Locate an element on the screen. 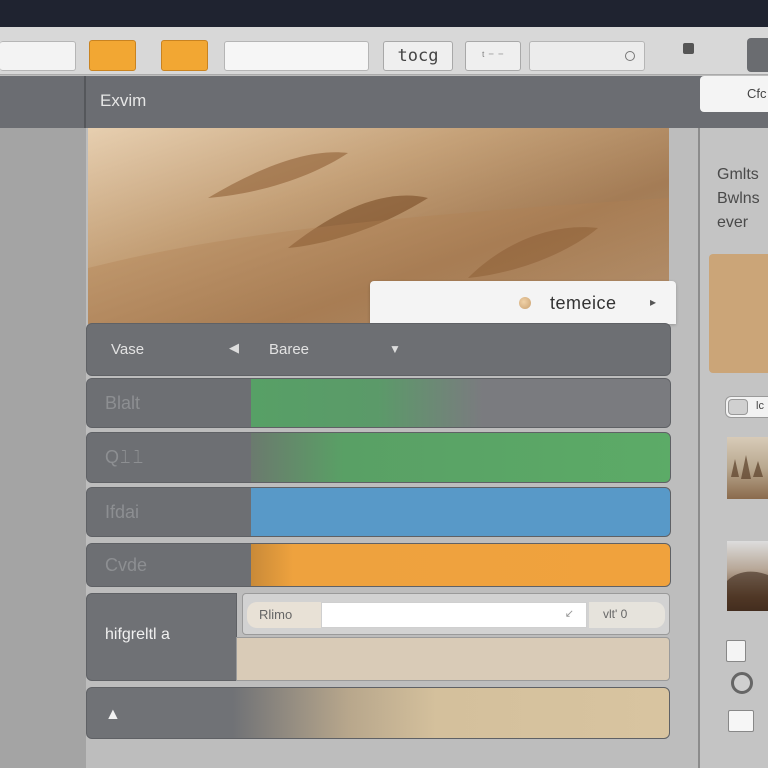 Image resolution: width=768 pixels, height=768 pixels. zoom-box: tocg is located at coordinates (418, 56).